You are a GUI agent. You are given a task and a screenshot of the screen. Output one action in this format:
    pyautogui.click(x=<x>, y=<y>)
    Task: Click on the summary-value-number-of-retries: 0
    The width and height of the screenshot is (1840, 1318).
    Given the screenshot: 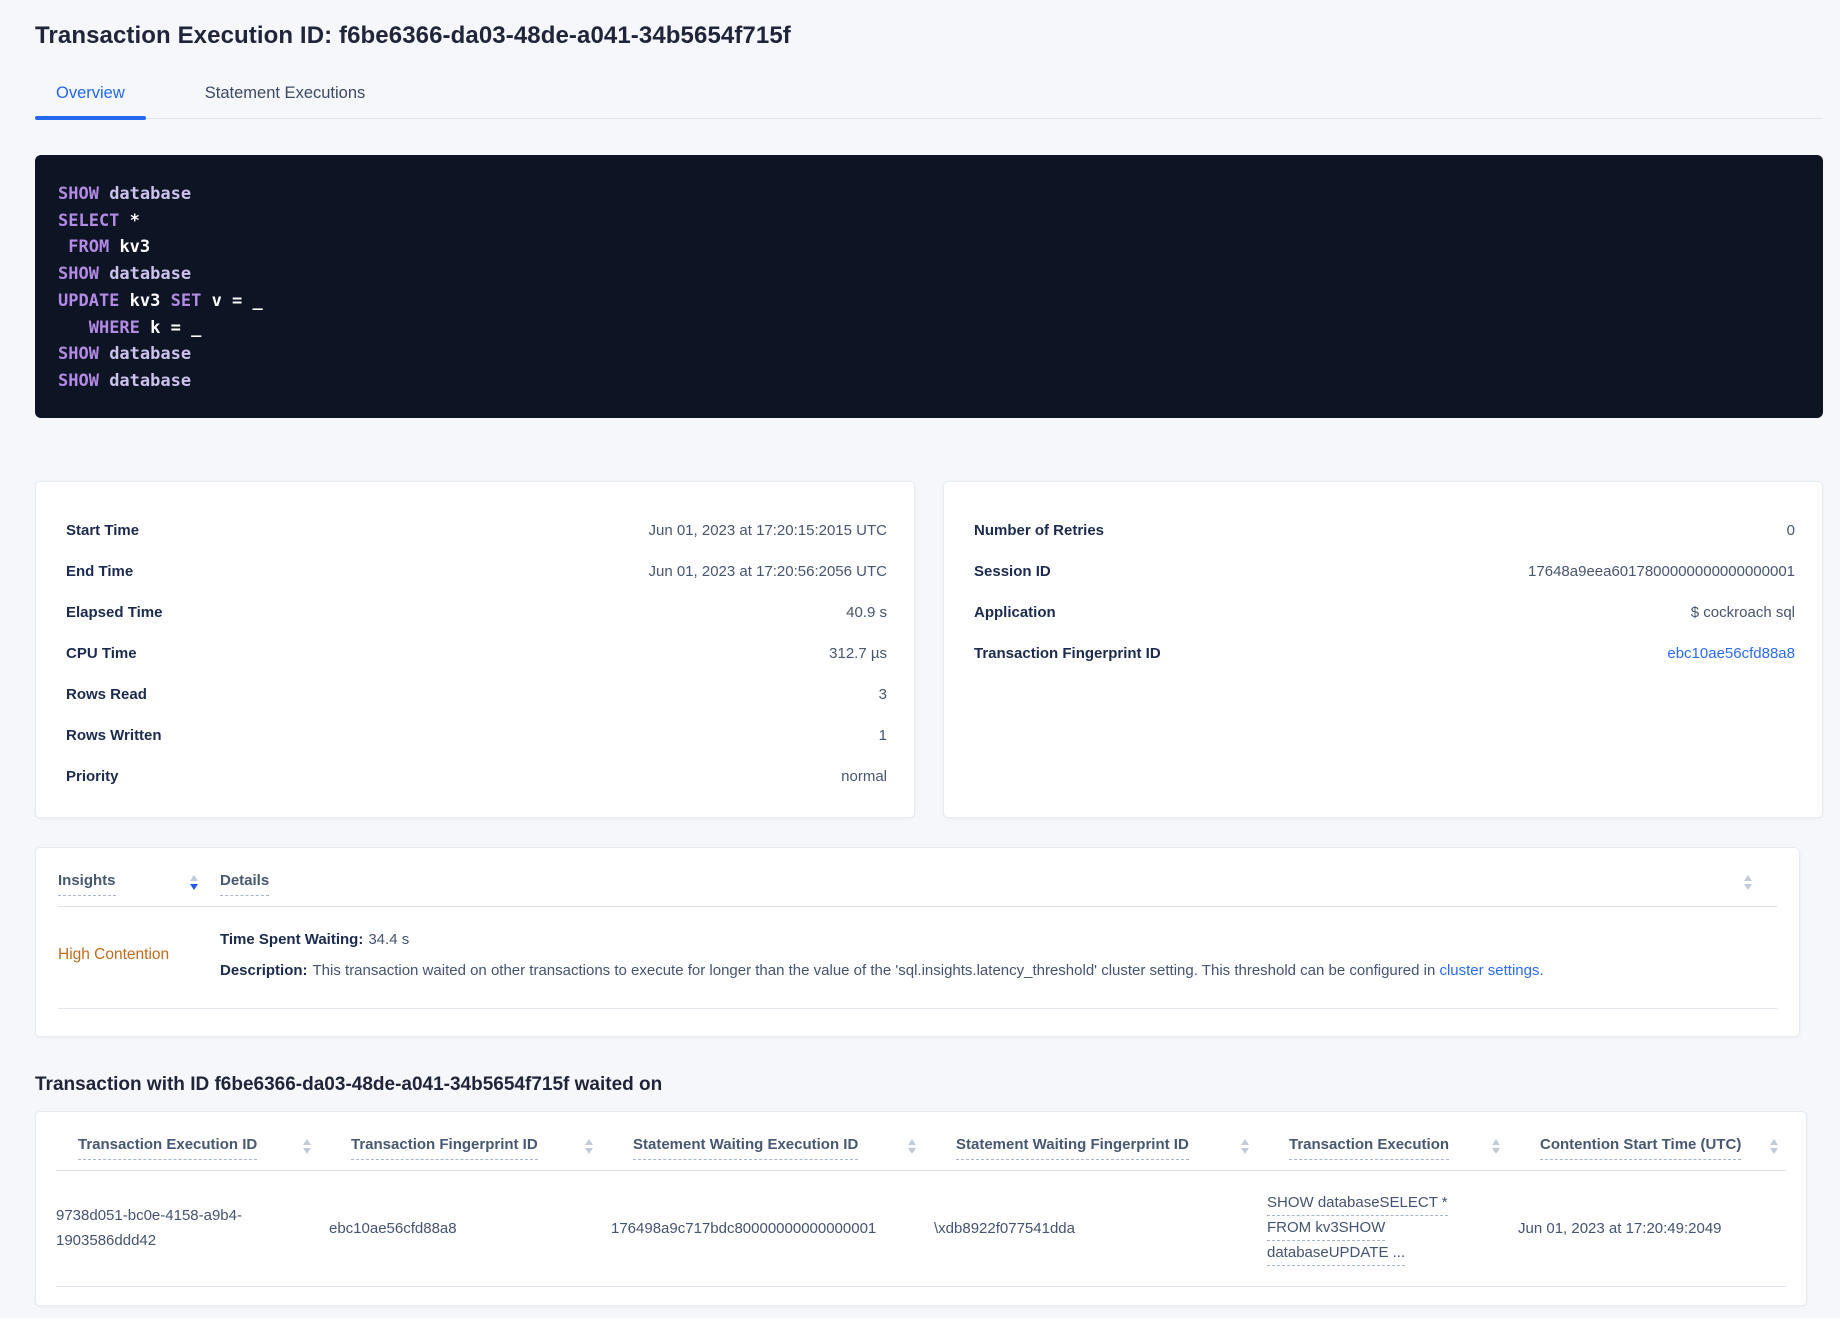 What is the action you would take?
    pyautogui.click(x=1790, y=530)
    